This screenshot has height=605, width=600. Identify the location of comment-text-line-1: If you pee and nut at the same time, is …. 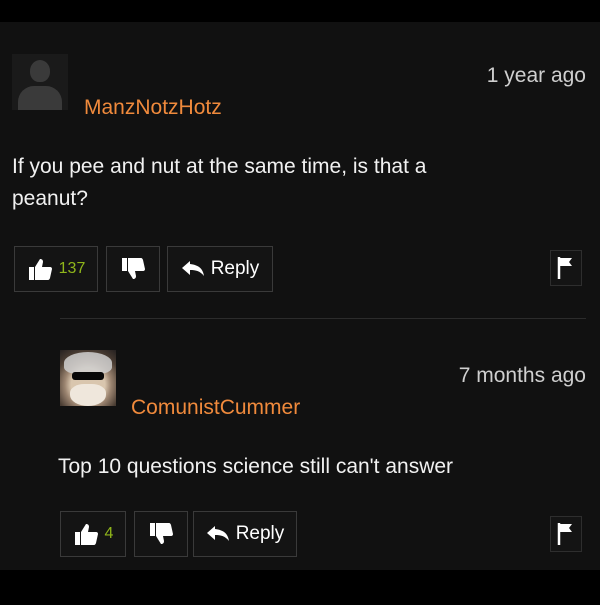
(219, 166).